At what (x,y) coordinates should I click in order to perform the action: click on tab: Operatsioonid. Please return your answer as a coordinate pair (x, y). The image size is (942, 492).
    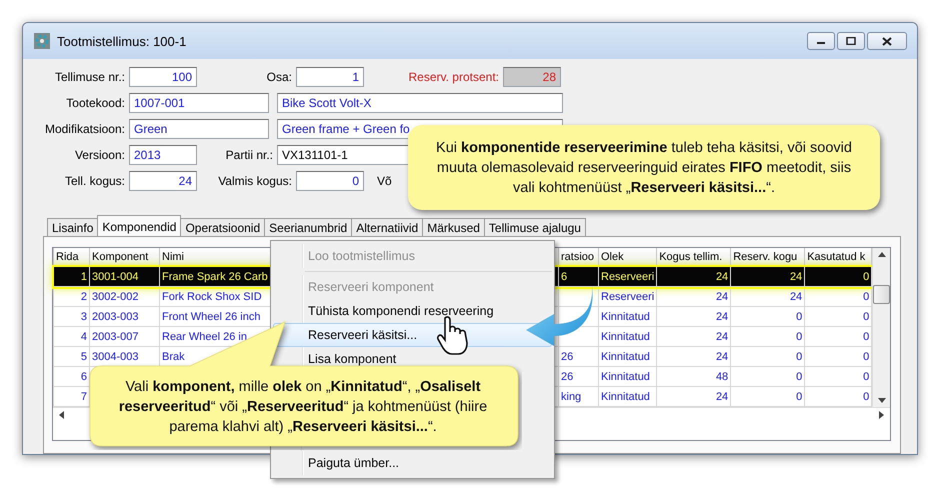
    Looking at the image, I should click on (223, 227).